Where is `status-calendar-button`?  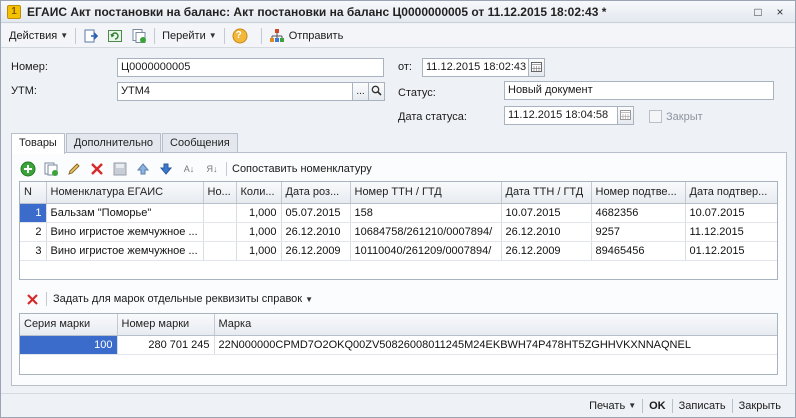 status-calendar-button is located at coordinates (625, 115).